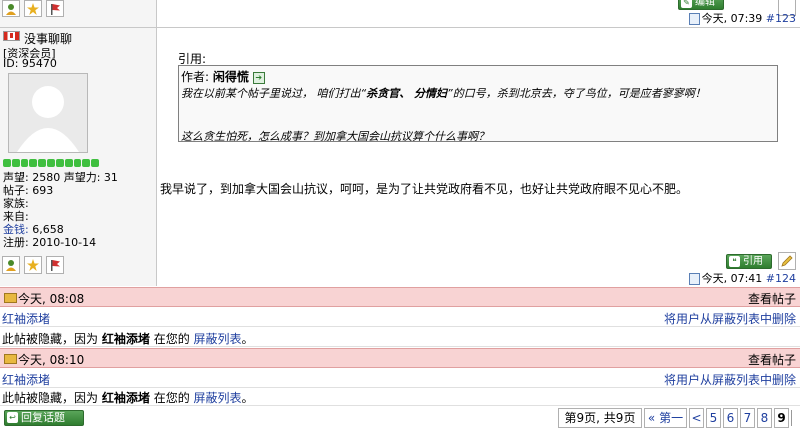 Image resolution: width=800 pixels, height=438 pixels. Describe the element at coordinates (11, 36) in the screenshot. I see `canada-flag-icon` at that location.